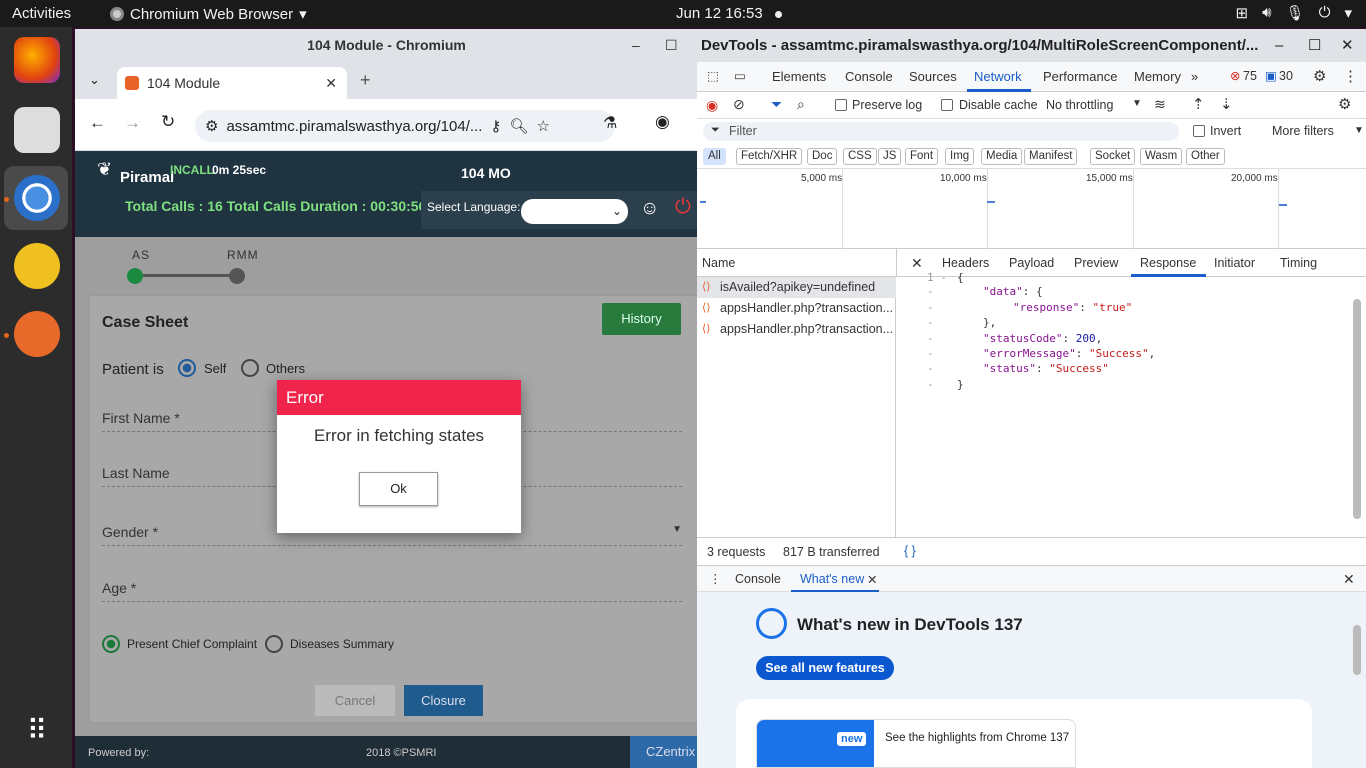 The height and width of the screenshot is (768, 1366). What do you see at coordinates (97, 123) in the screenshot?
I see `back-icon: ←` at bounding box center [97, 123].